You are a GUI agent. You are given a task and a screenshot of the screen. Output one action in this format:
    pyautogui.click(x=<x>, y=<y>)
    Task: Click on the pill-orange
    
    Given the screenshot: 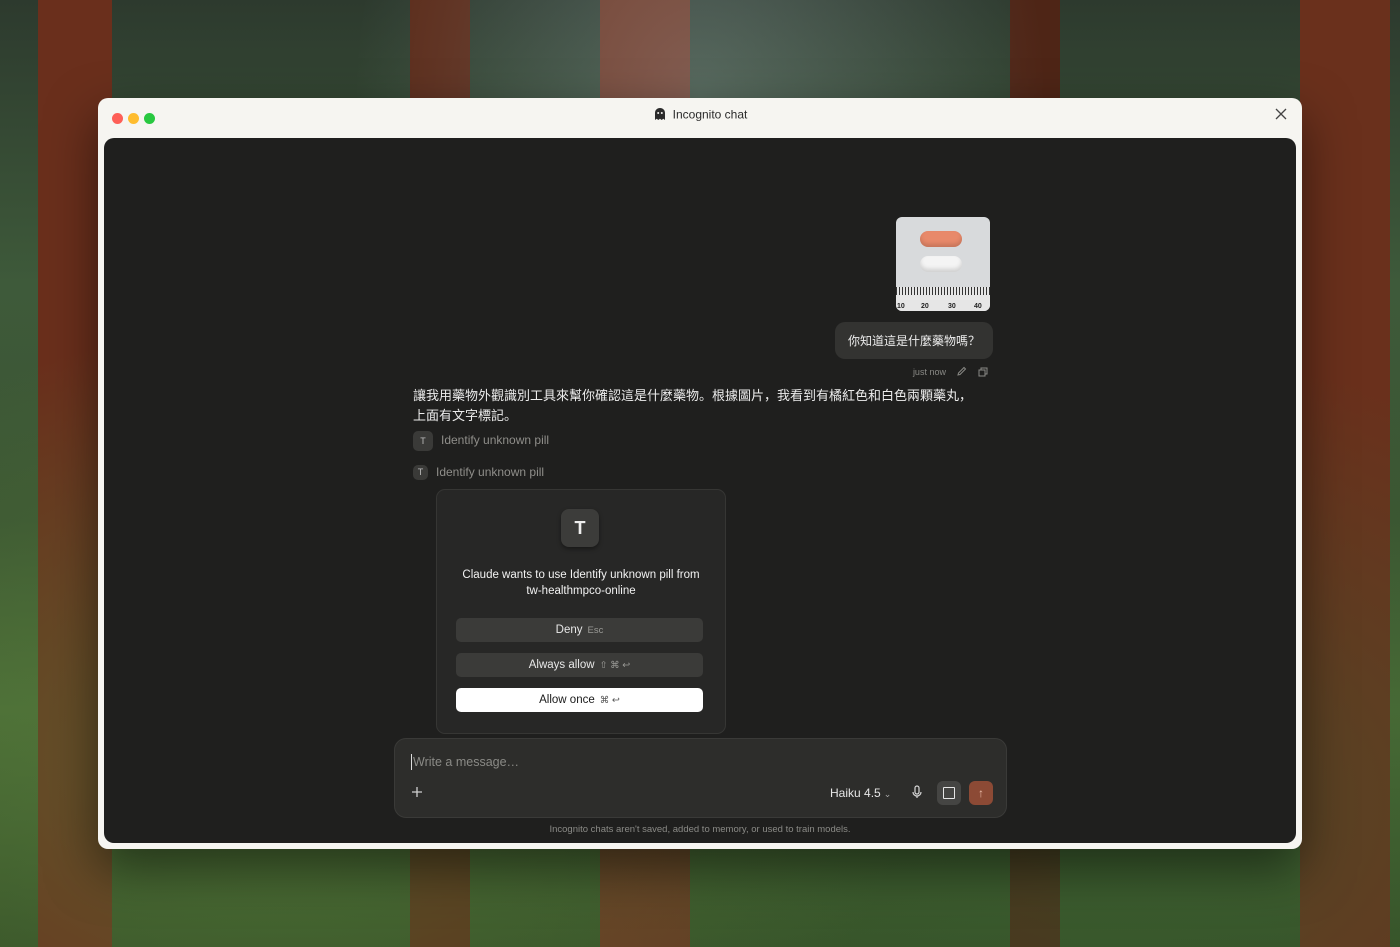 What is the action you would take?
    pyautogui.click(x=941, y=239)
    